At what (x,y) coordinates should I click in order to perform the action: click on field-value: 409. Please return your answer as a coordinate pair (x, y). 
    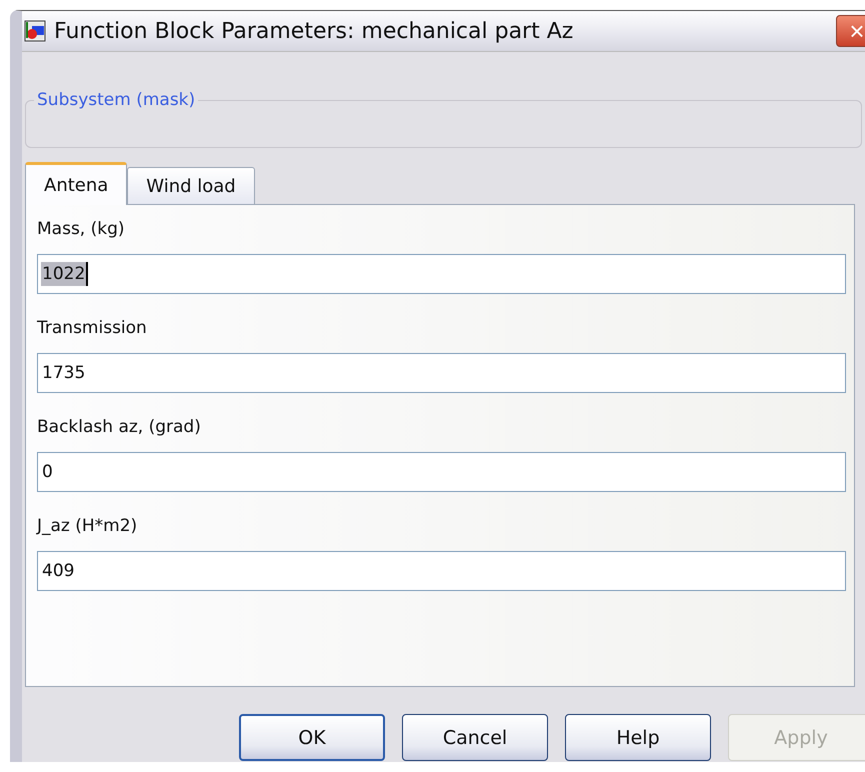
    Looking at the image, I should click on (58, 571).